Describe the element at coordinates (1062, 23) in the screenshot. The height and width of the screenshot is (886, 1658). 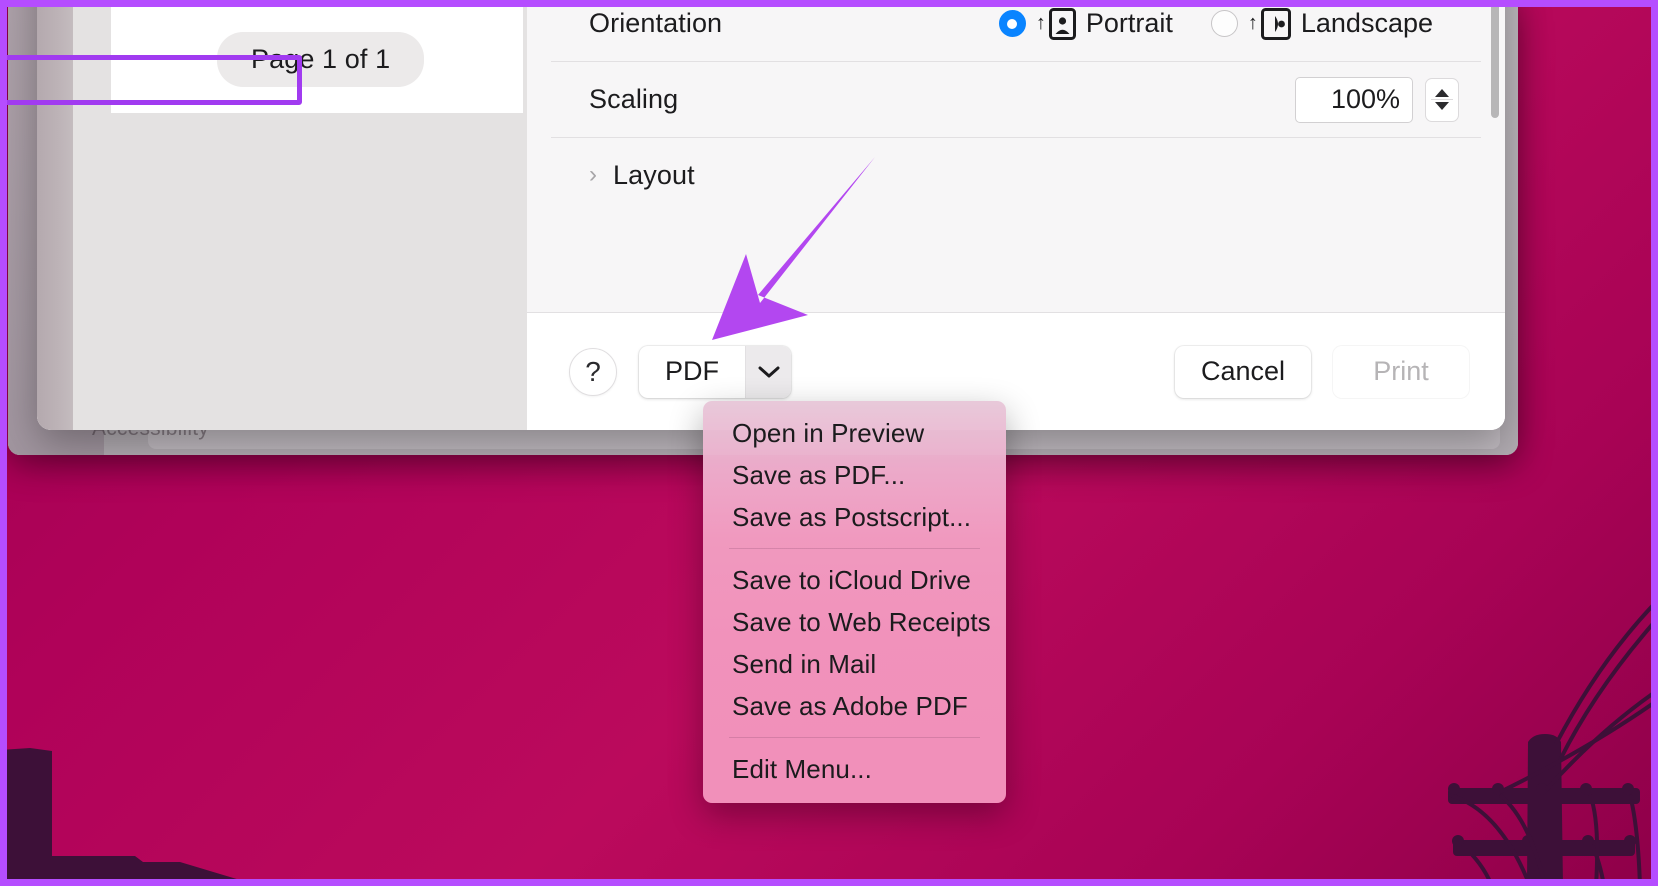
I see `portrait-page-glyph` at that location.